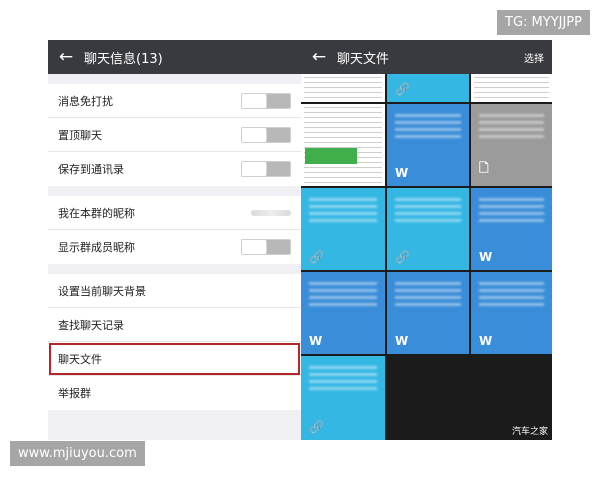 The height and width of the screenshot is (480, 600). I want to click on save-to-contacts-label: 保存到通讯录, so click(91, 169).